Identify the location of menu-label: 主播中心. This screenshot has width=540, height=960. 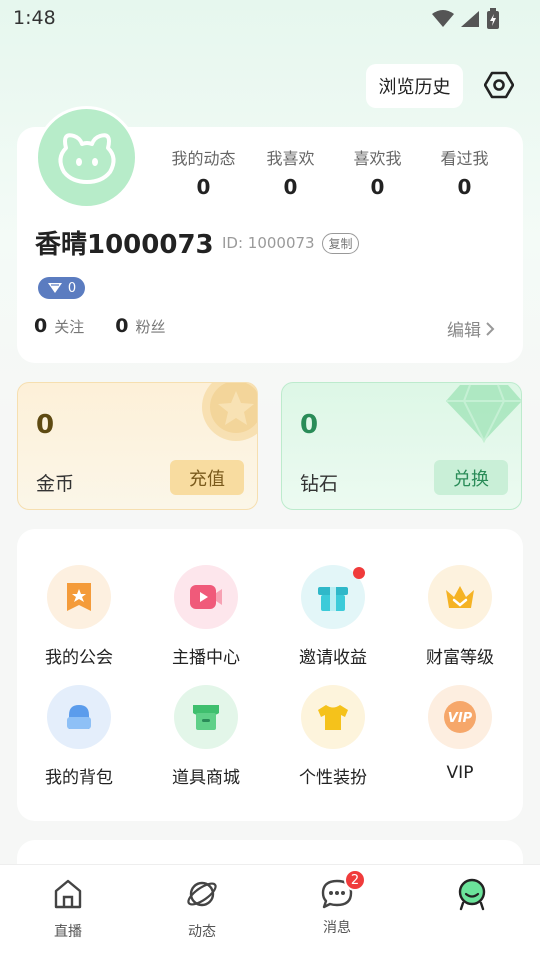
(206, 658).